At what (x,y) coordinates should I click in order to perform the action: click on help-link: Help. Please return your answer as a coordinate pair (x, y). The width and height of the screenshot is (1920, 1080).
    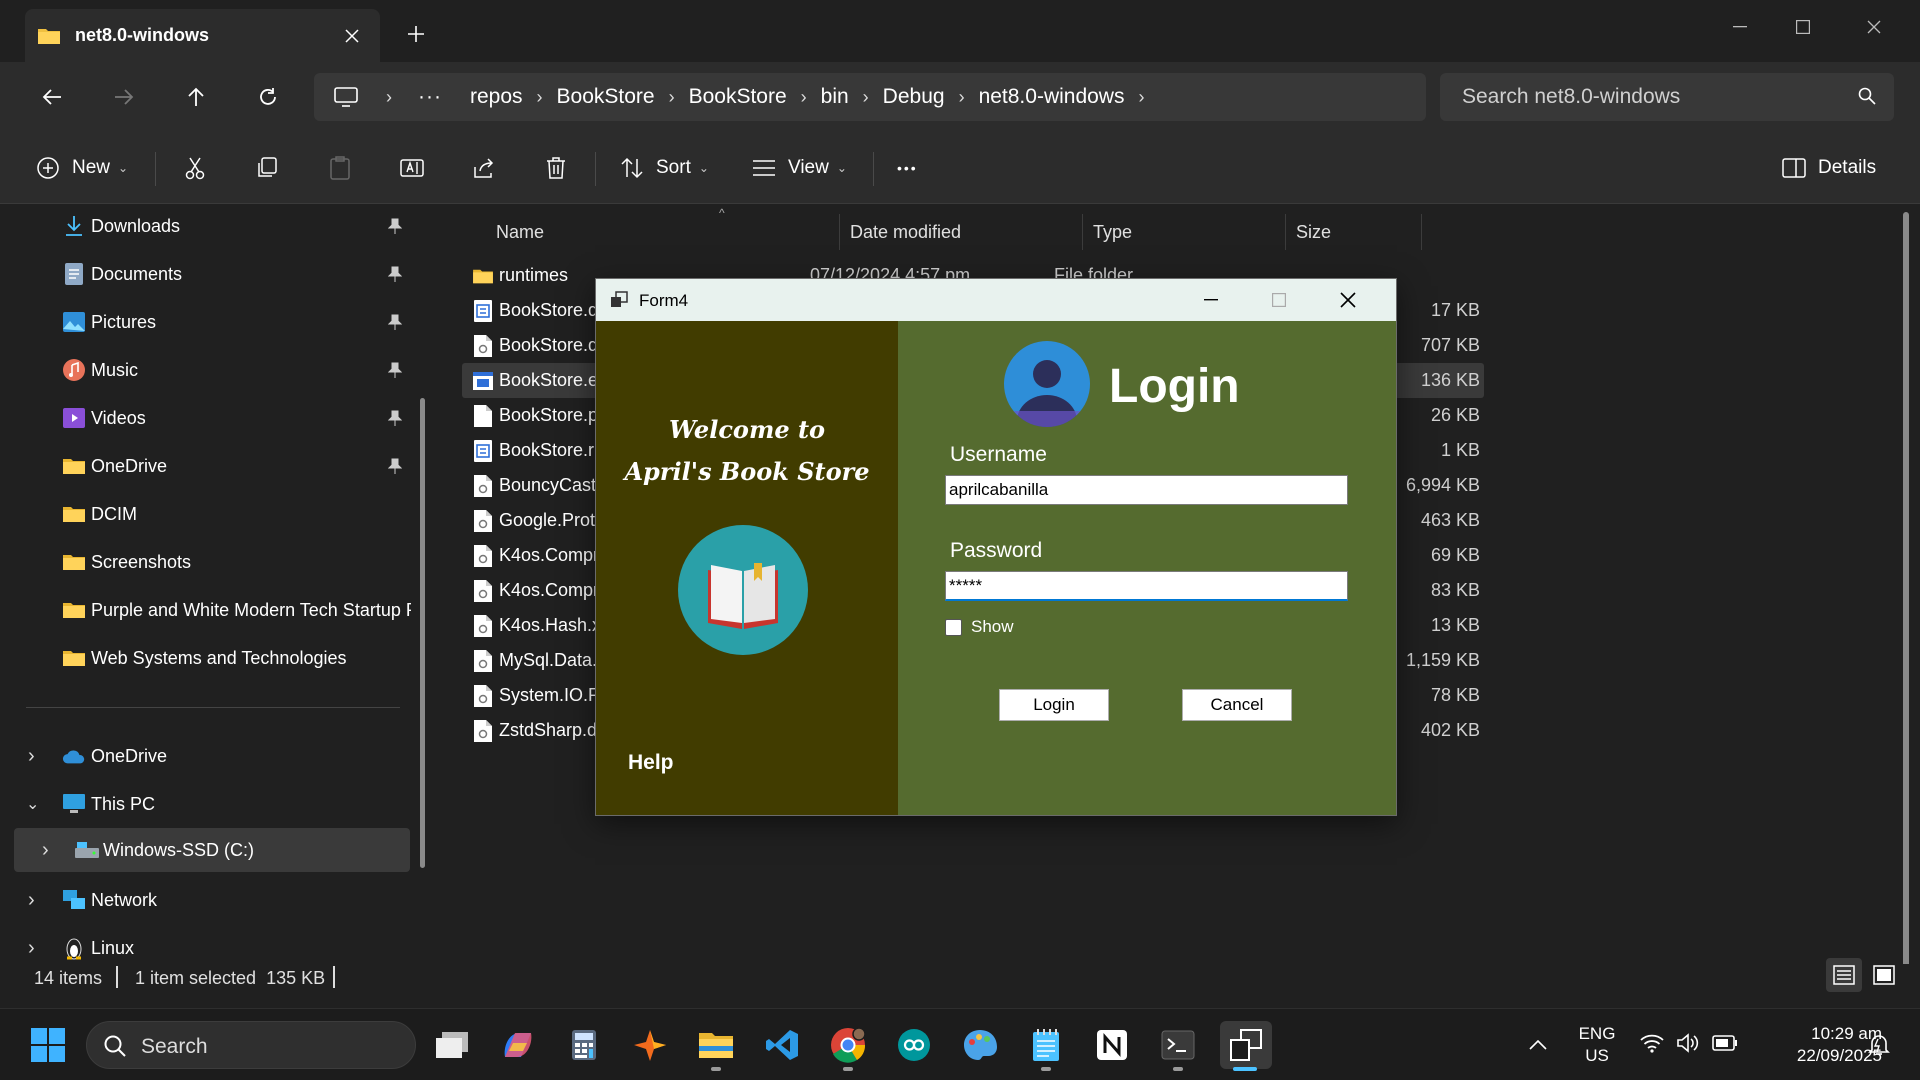
    Looking at the image, I should click on (651, 763).